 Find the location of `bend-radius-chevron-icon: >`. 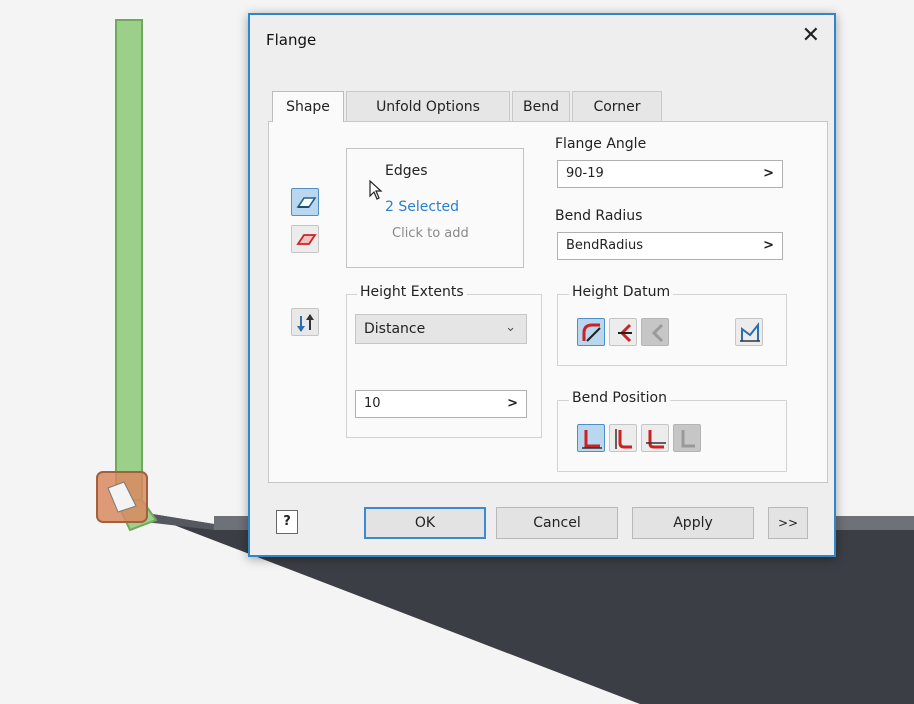

bend-radius-chevron-icon: > is located at coordinates (768, 246).